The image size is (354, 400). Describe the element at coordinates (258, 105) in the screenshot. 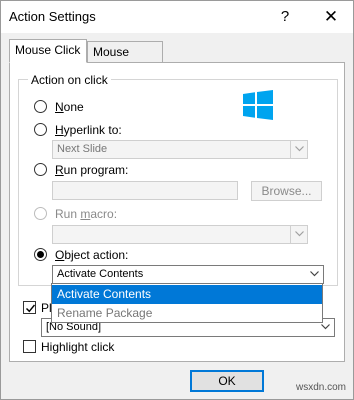

I see `windows-logo-icon` at that location.